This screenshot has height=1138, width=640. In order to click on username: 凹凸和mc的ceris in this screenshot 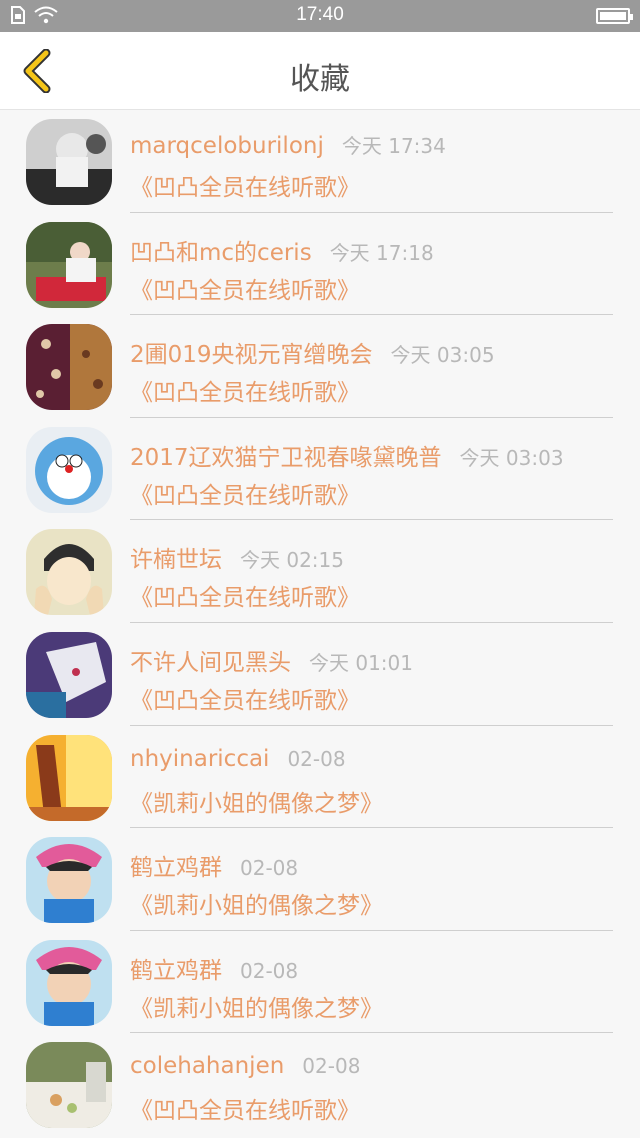, I will do `click(221, 250)`.